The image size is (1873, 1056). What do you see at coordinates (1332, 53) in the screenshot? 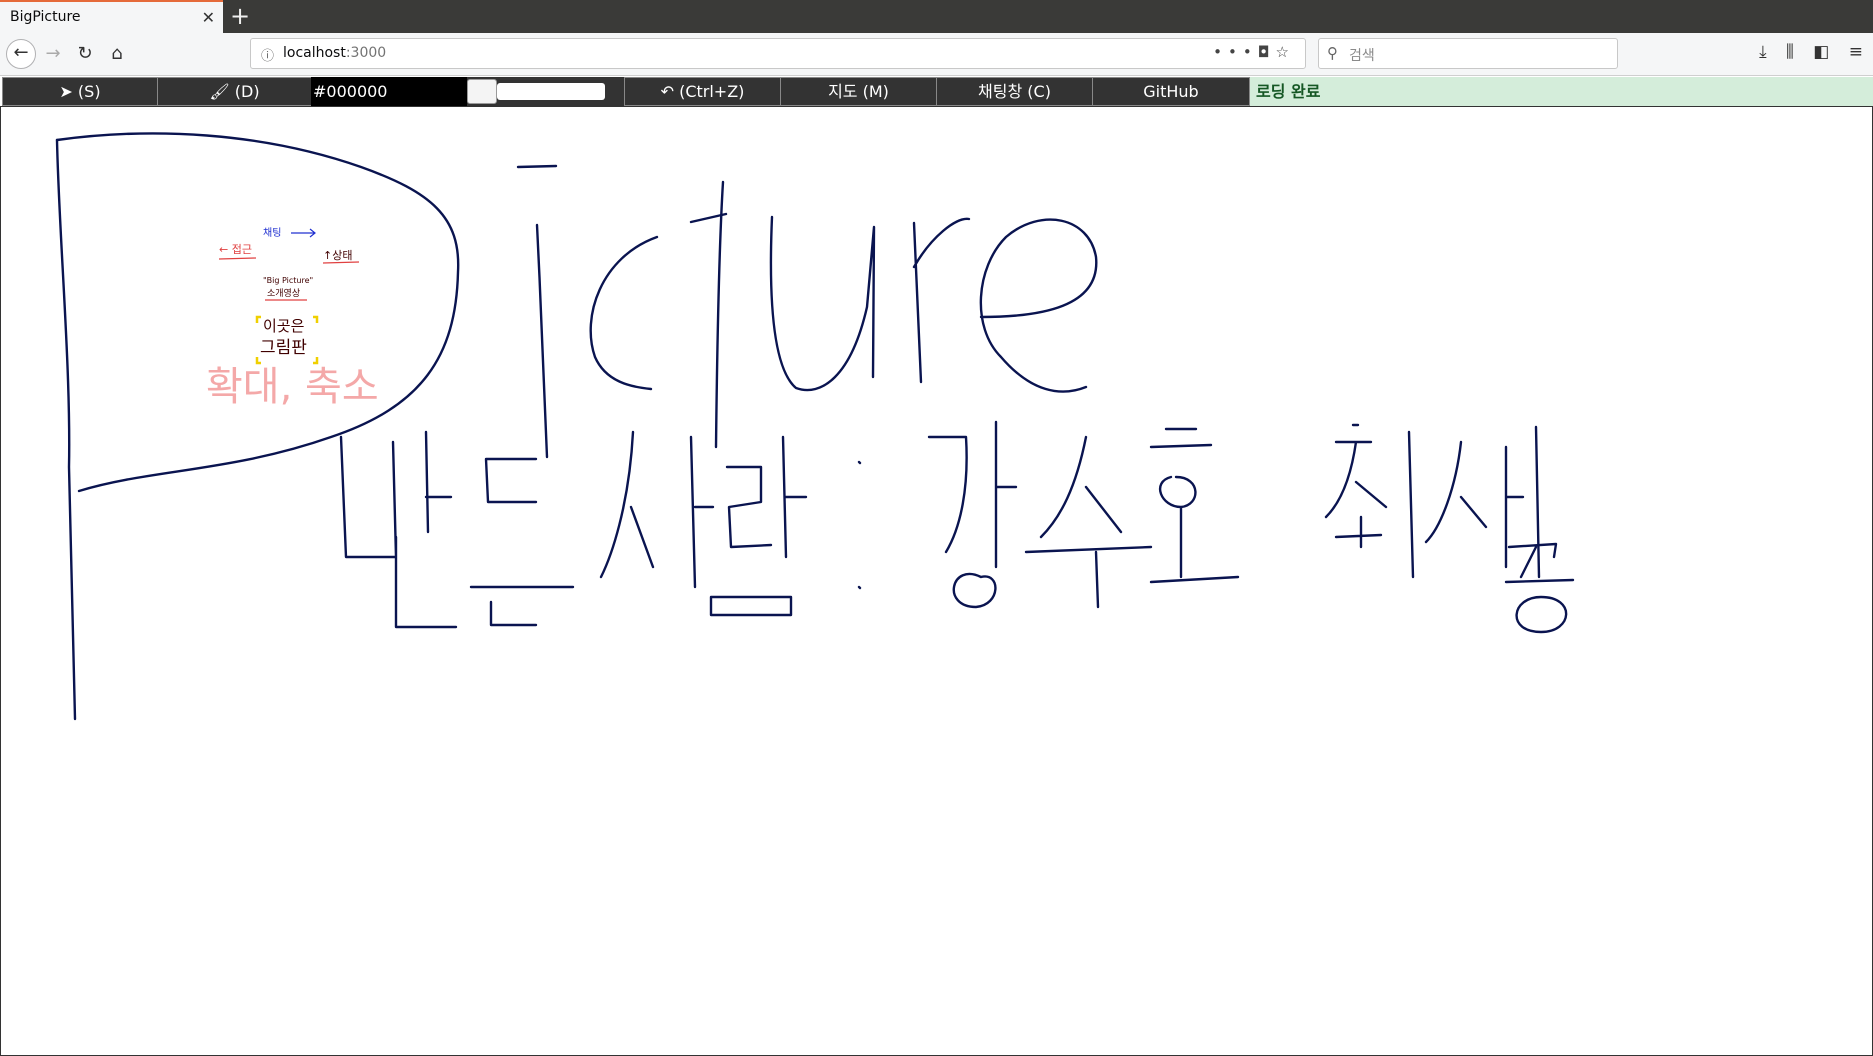
I see `search-icon: ⚲` at bounding box center [1332, 53].